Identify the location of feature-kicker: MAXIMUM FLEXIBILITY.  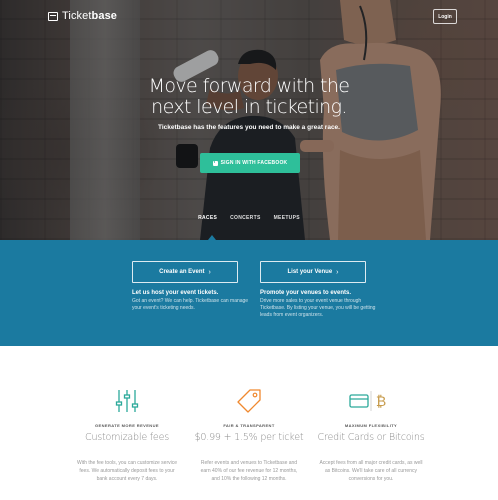
(371, 425).